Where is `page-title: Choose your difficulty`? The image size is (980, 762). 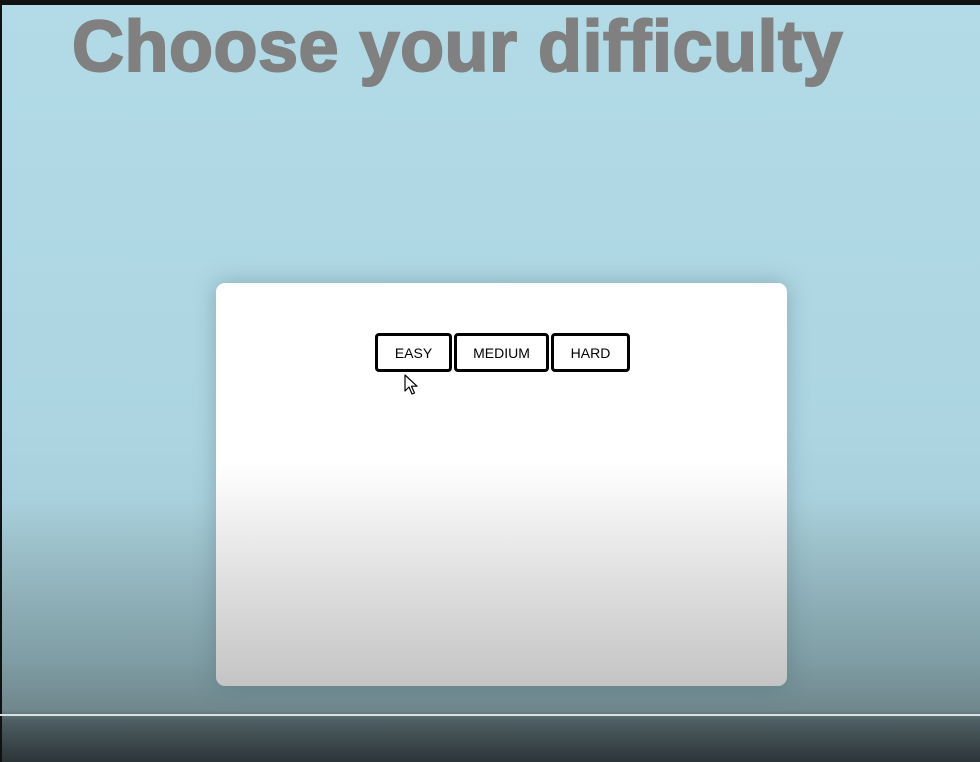 page-title: Choose your difficulty is located at coordinates (457, 47).